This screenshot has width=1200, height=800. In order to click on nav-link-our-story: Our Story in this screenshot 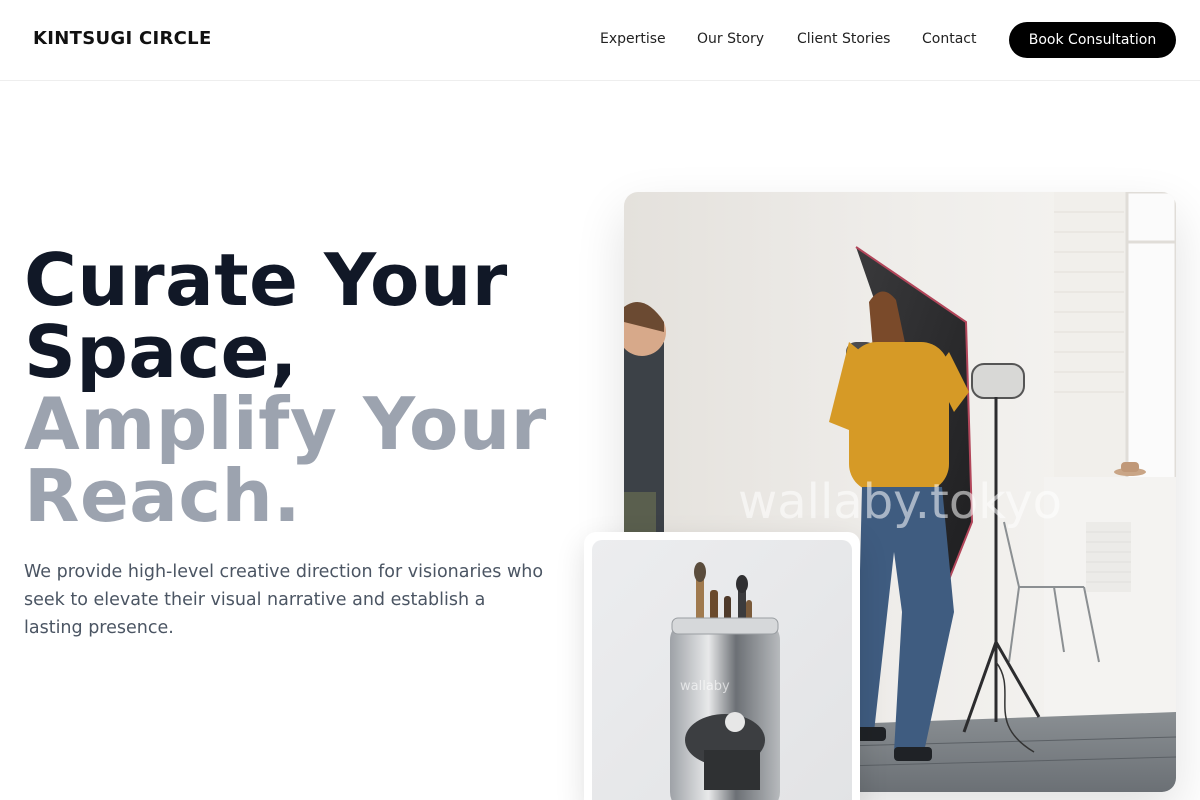, I will do `click(730, 39)`.